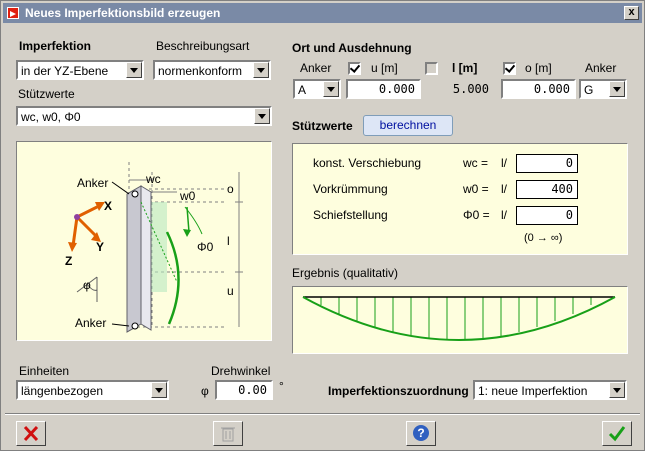 Image resolution: width=645 pixels, height=451 pixels. I want to click on ergebnis-curve, so click(459, 318).